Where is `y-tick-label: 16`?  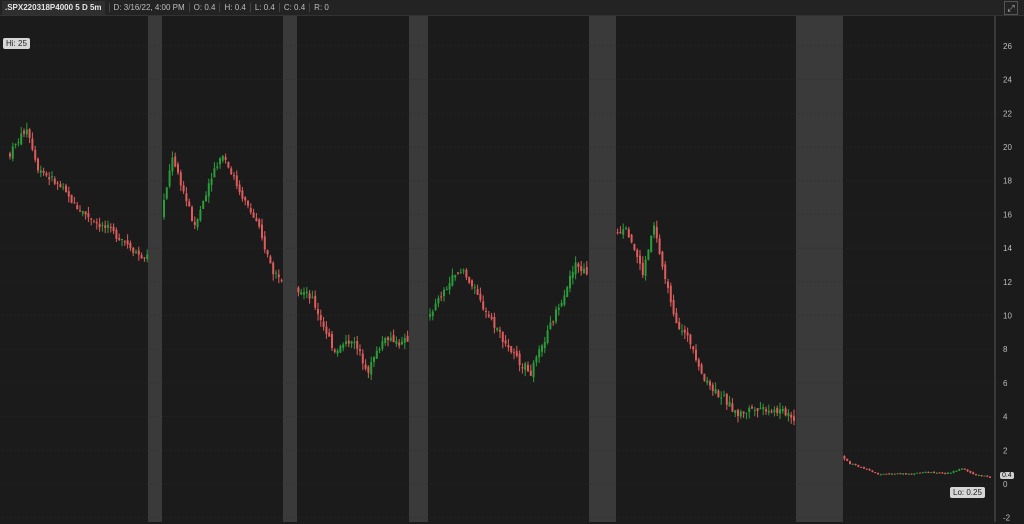
y-tick-label: 16 is located at coordinates (1007, 214).